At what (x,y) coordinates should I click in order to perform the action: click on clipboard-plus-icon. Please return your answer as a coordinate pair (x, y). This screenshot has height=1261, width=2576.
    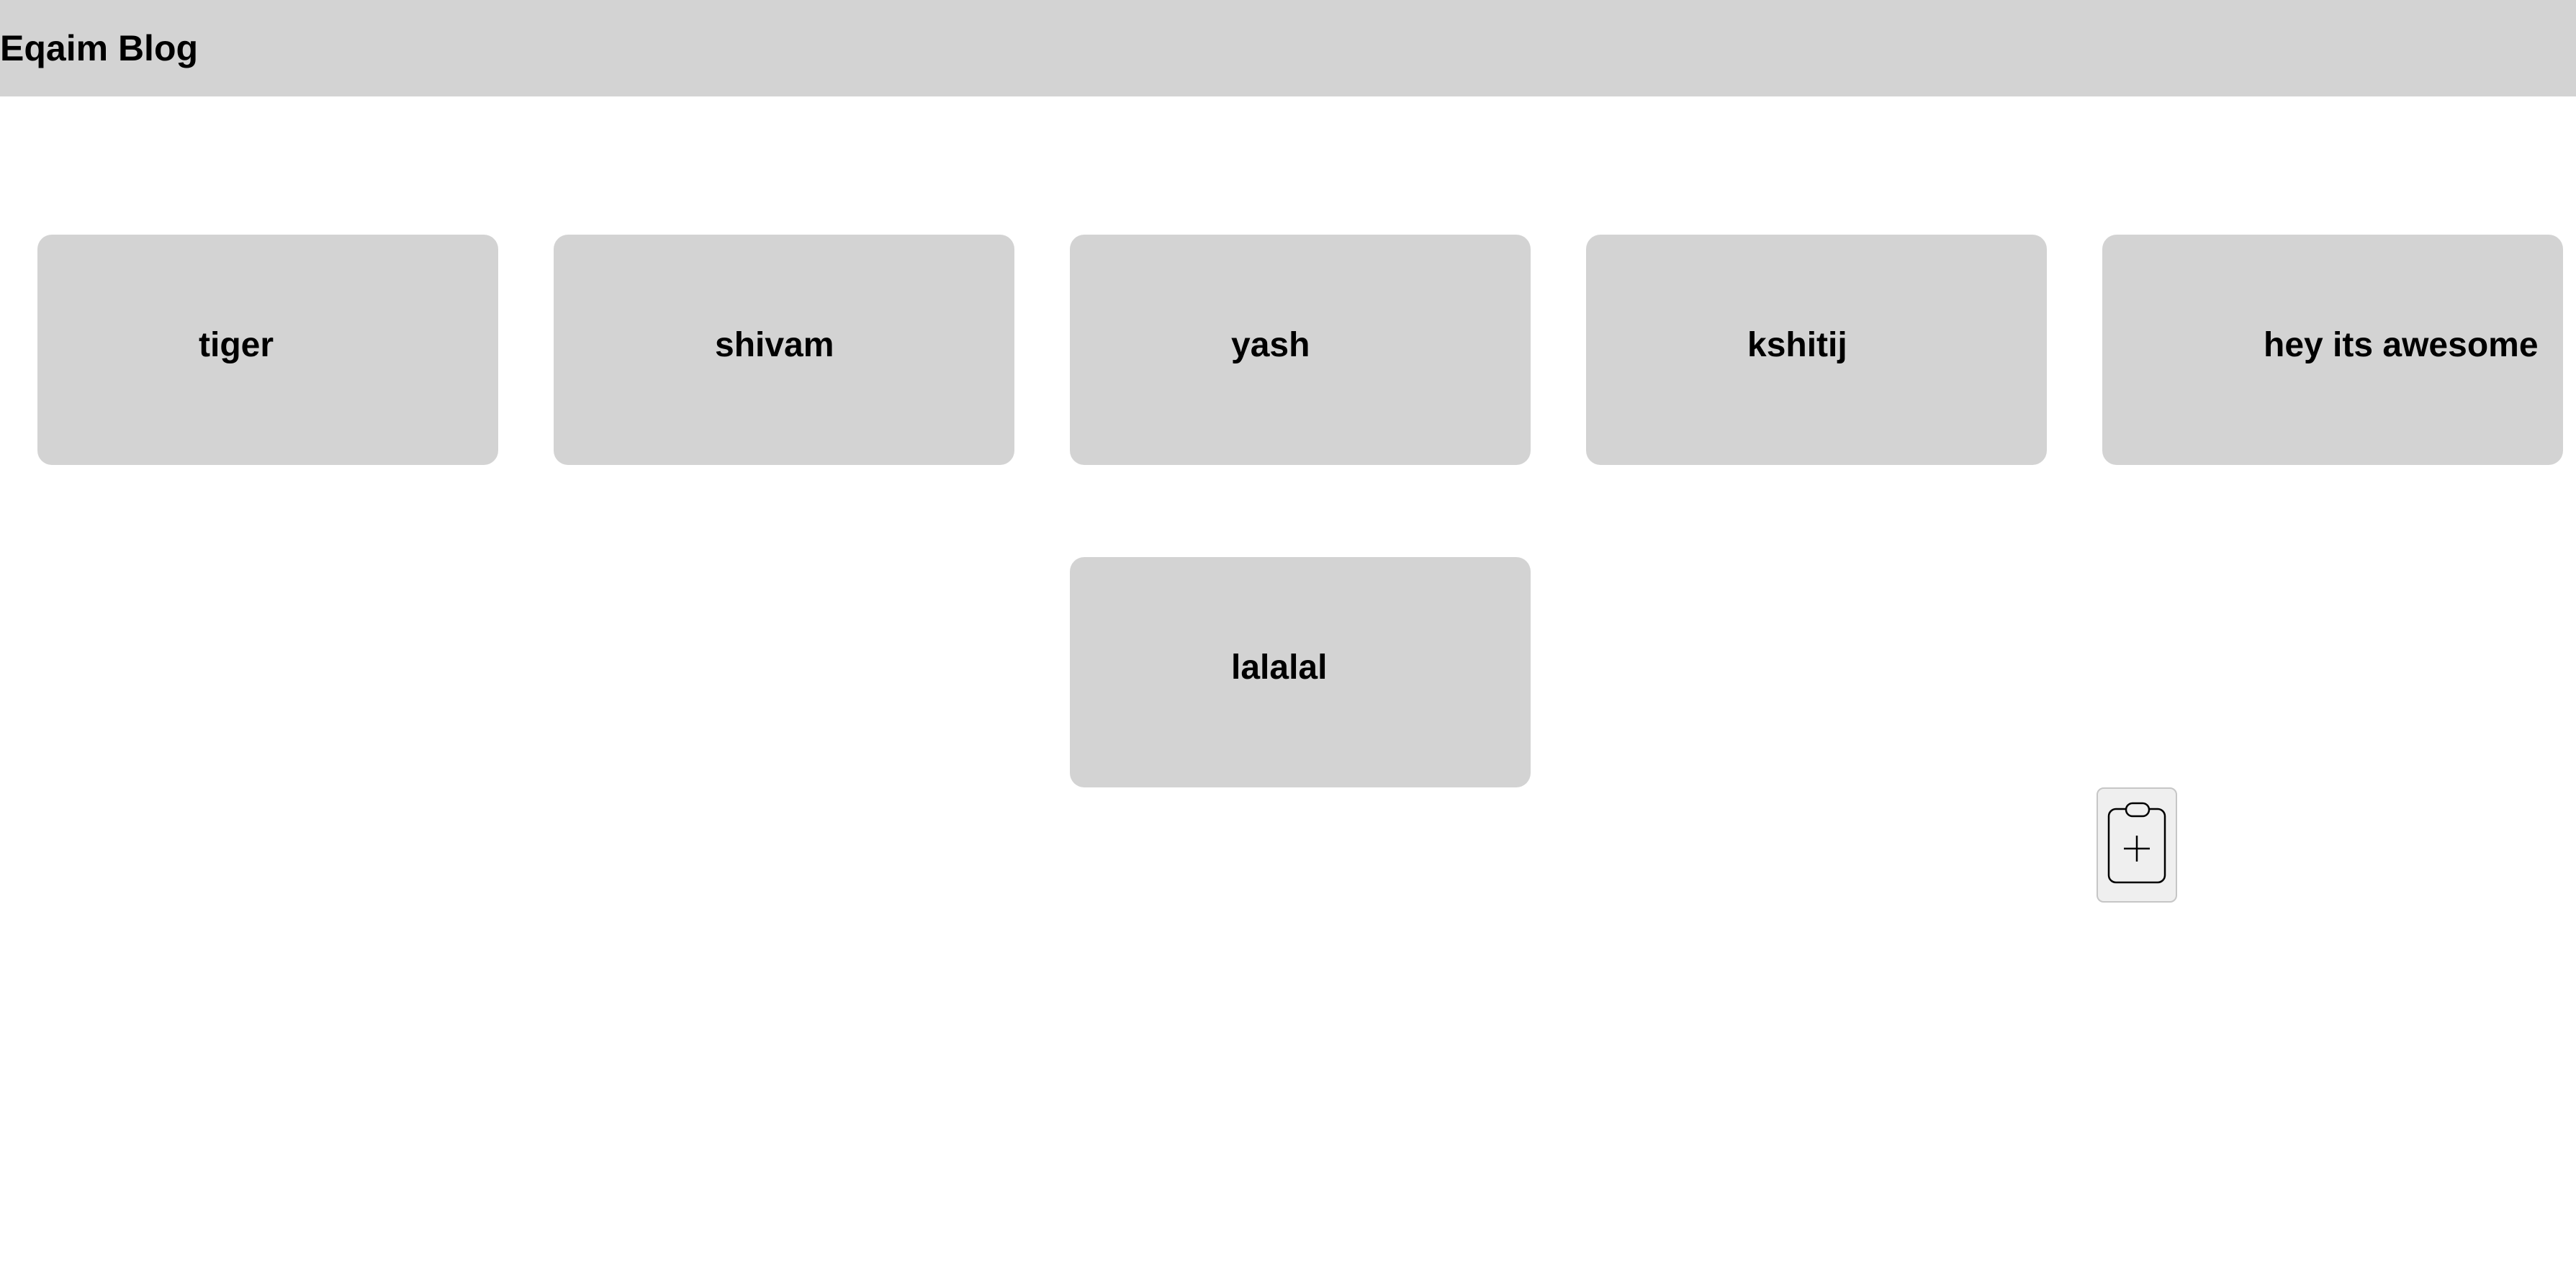
    Looking at the image, I should click on (2136, 843).